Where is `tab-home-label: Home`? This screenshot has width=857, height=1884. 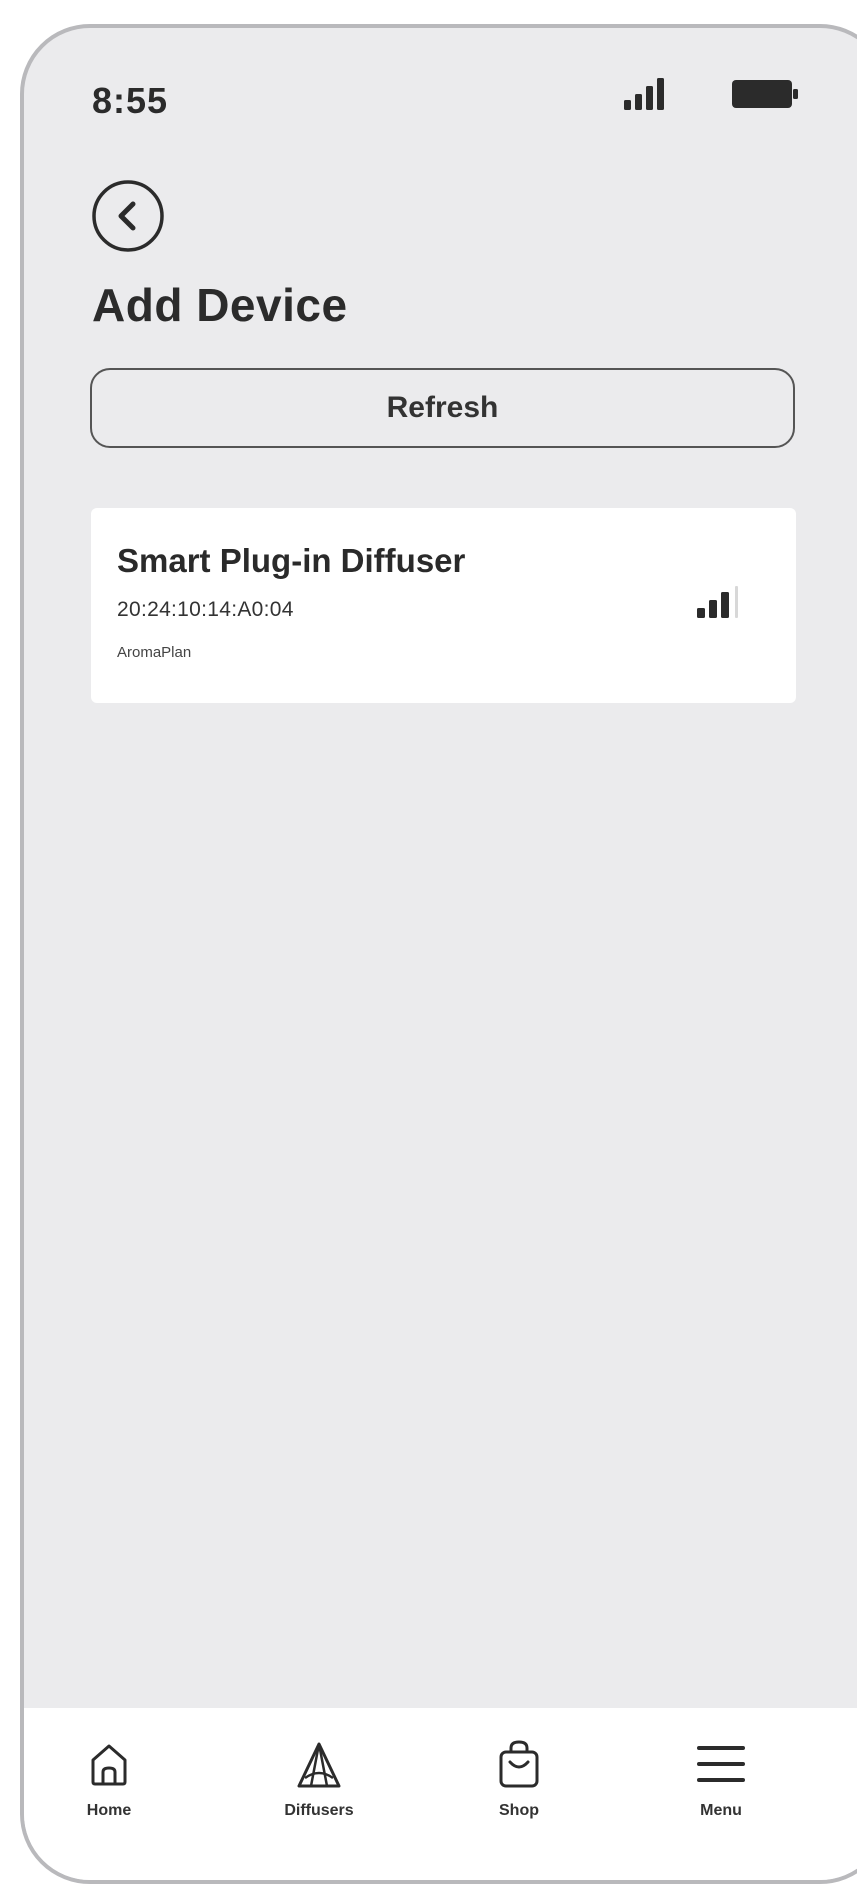 tab-home-label: Home is located at coordinates (109, 1810).